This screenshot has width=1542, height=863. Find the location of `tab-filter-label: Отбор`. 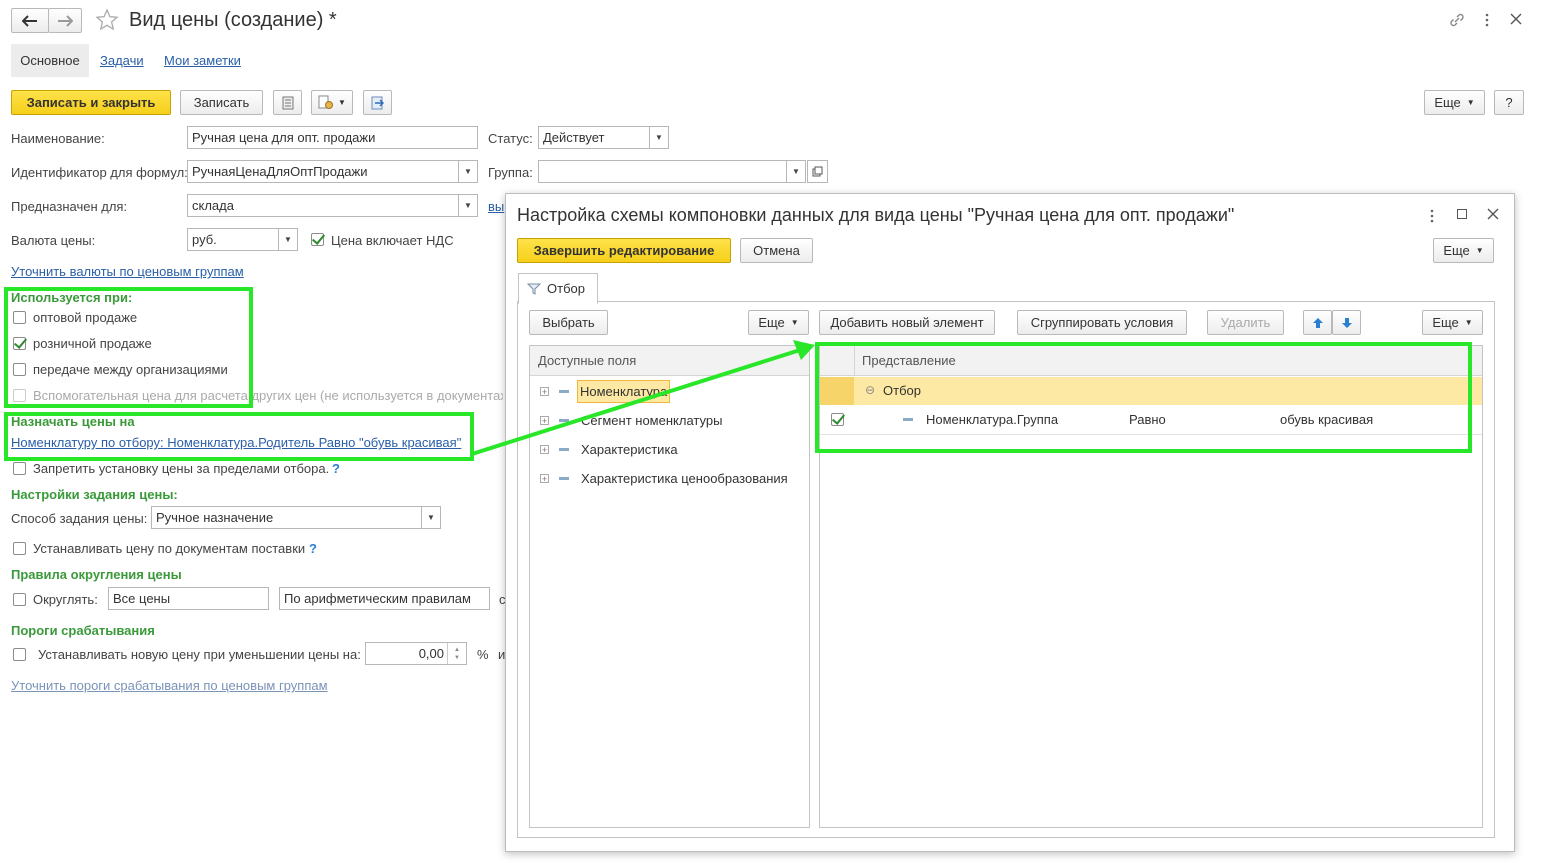

tab-filter-label: Отбор is located at coordinates (566, 288).